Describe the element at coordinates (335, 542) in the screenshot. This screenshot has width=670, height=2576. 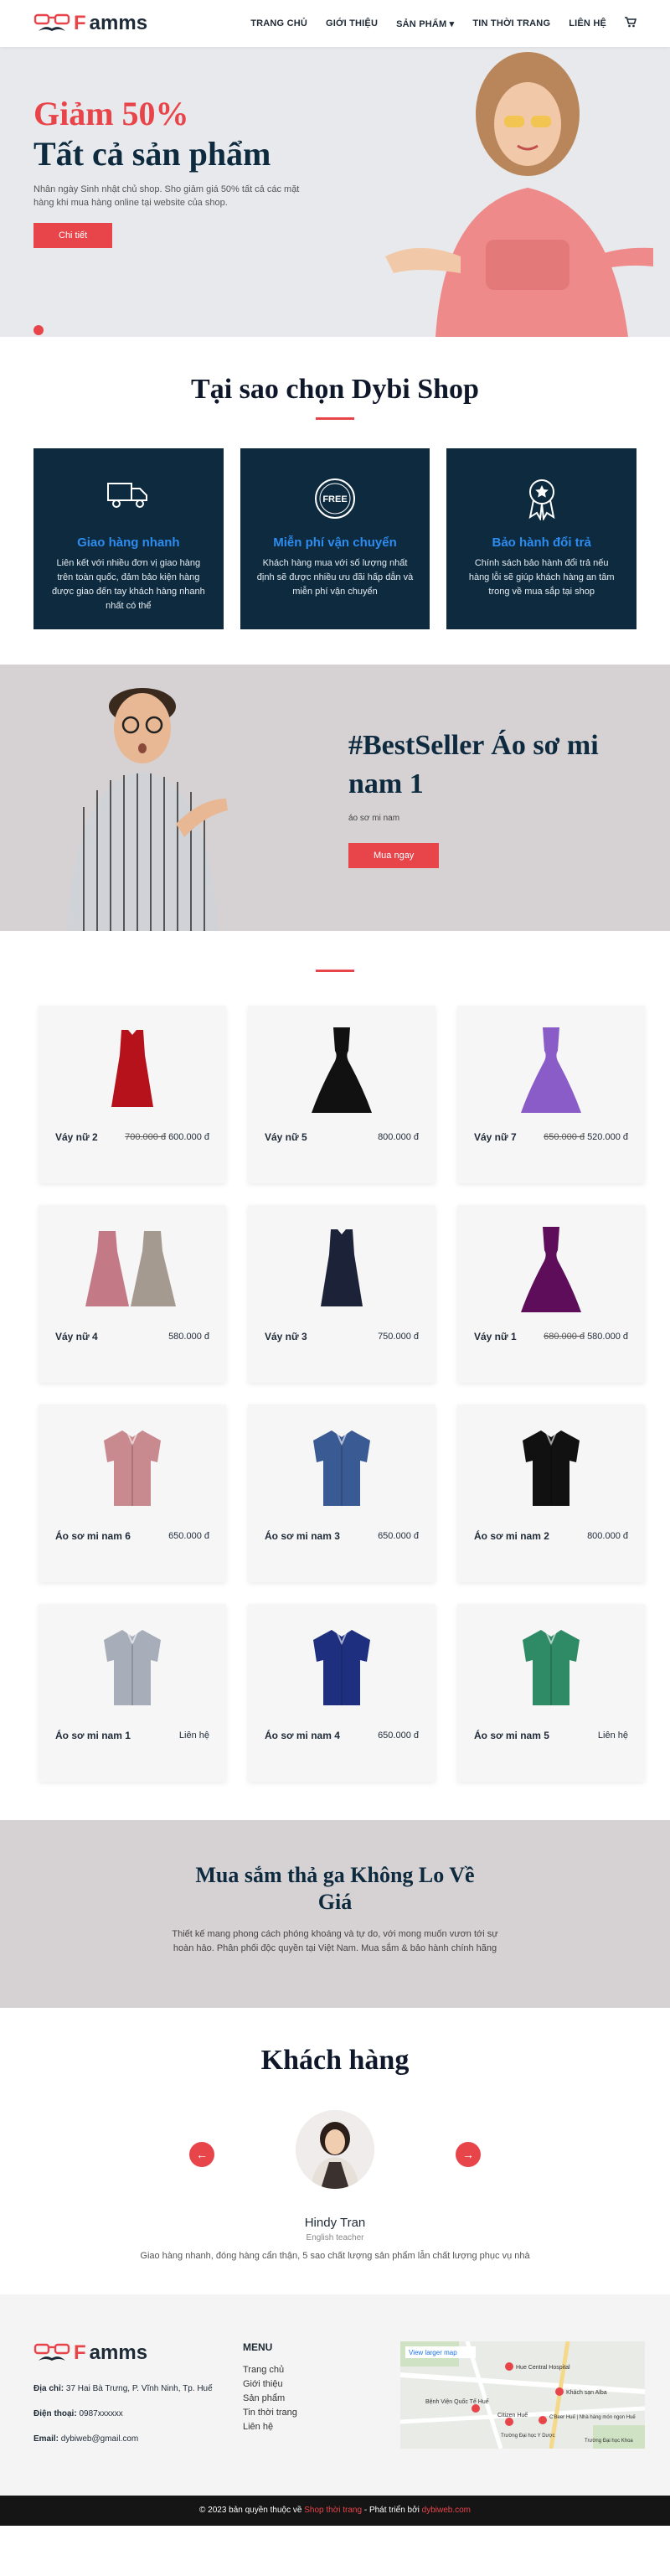
I see `feature-title: Miễn phí vận chuyển` at that location.